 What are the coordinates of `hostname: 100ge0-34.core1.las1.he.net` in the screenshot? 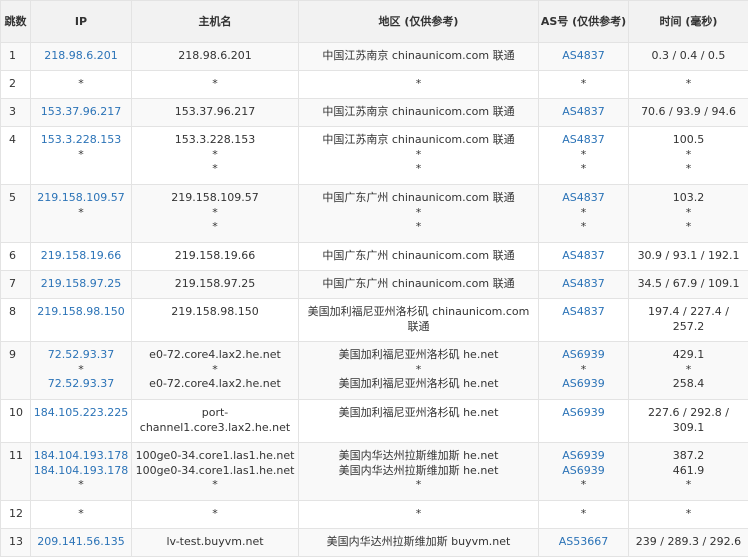 It's located at (215, 455).